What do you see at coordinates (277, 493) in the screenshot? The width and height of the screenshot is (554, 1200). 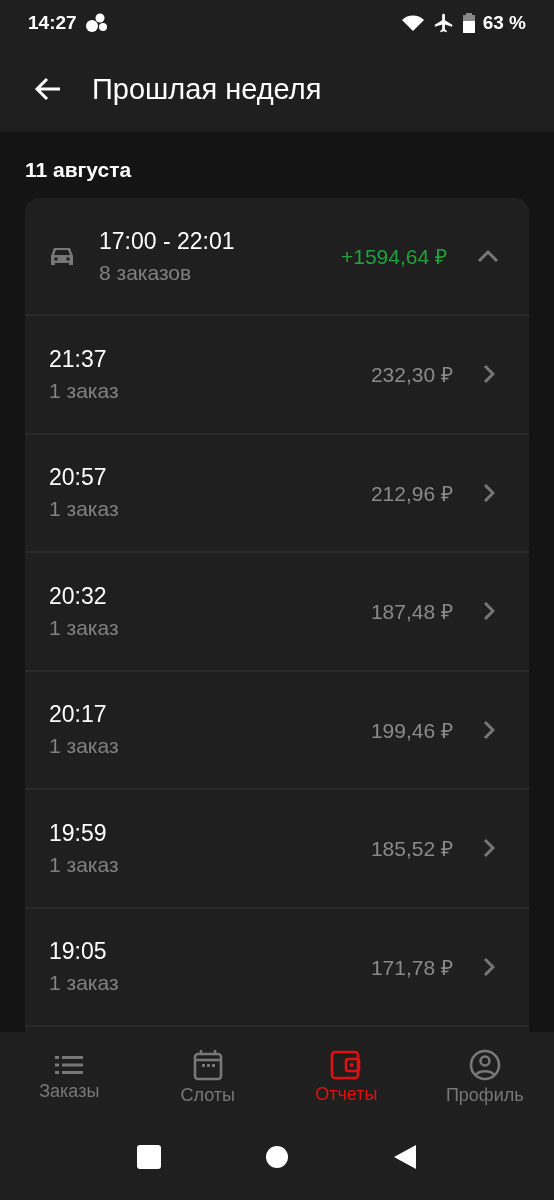 I see `order-row: 20:57 1 заказ 212,96 ₽` at bounding box center [277, 493].